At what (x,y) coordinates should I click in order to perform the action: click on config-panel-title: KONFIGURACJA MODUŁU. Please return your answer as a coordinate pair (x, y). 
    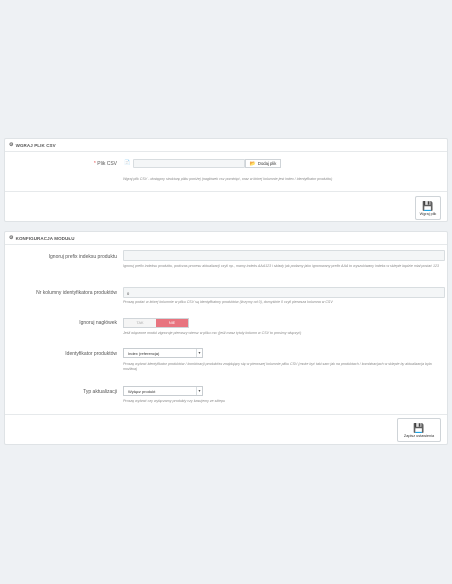
    Looking at the image, I should click on (45, 238).